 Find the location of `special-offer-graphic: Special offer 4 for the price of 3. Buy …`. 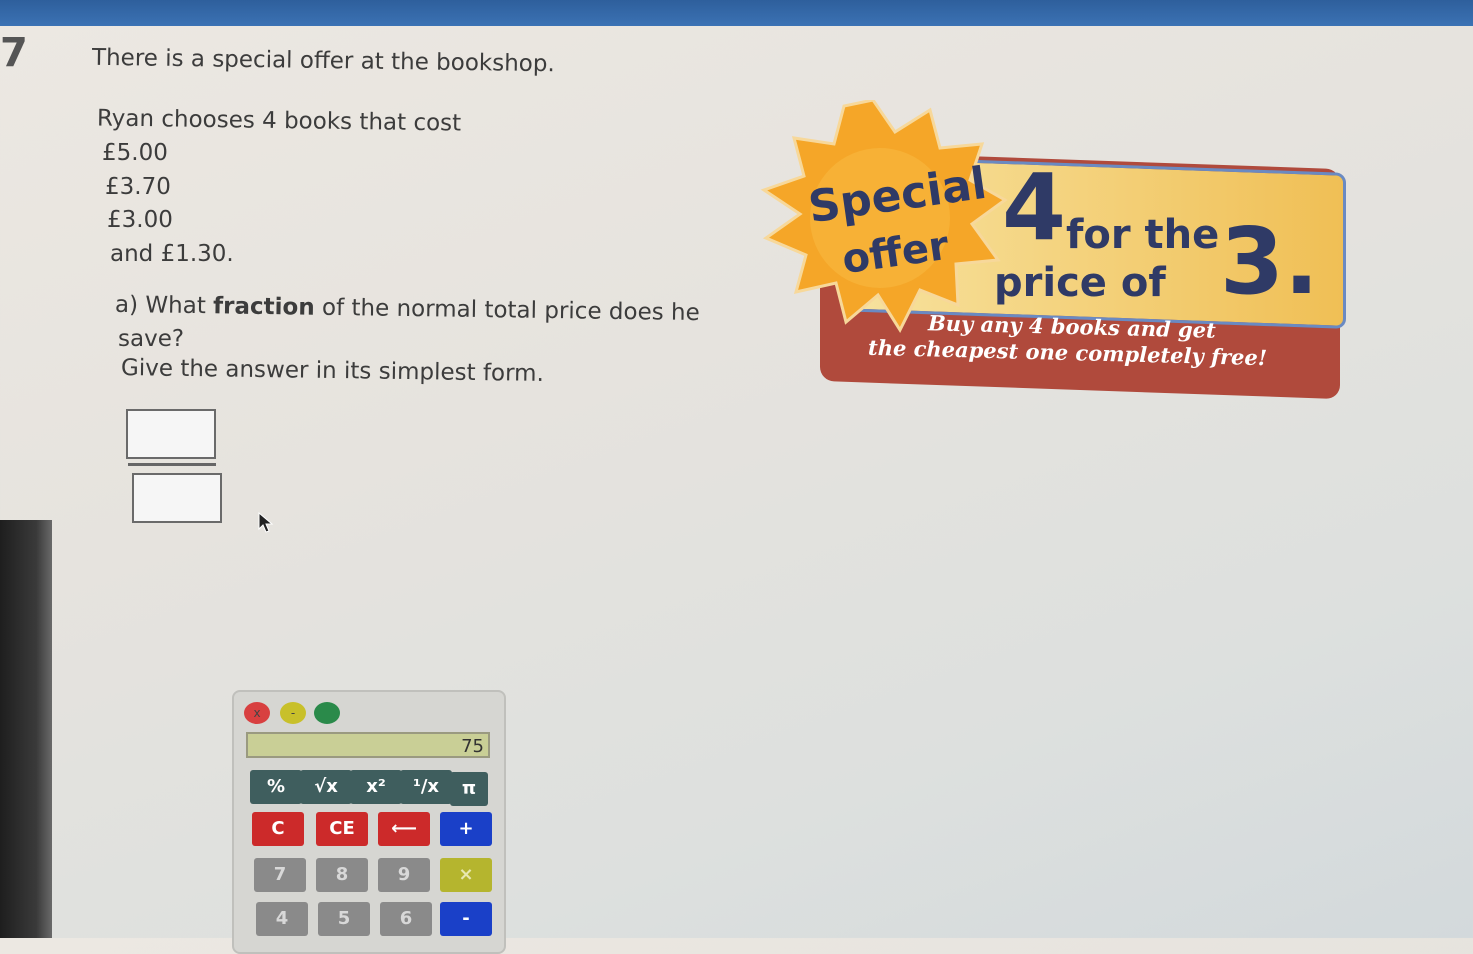

special-offer-graphic: Special offer 4 for the price of 3. Buy … is located at coordinates (1060, 250).